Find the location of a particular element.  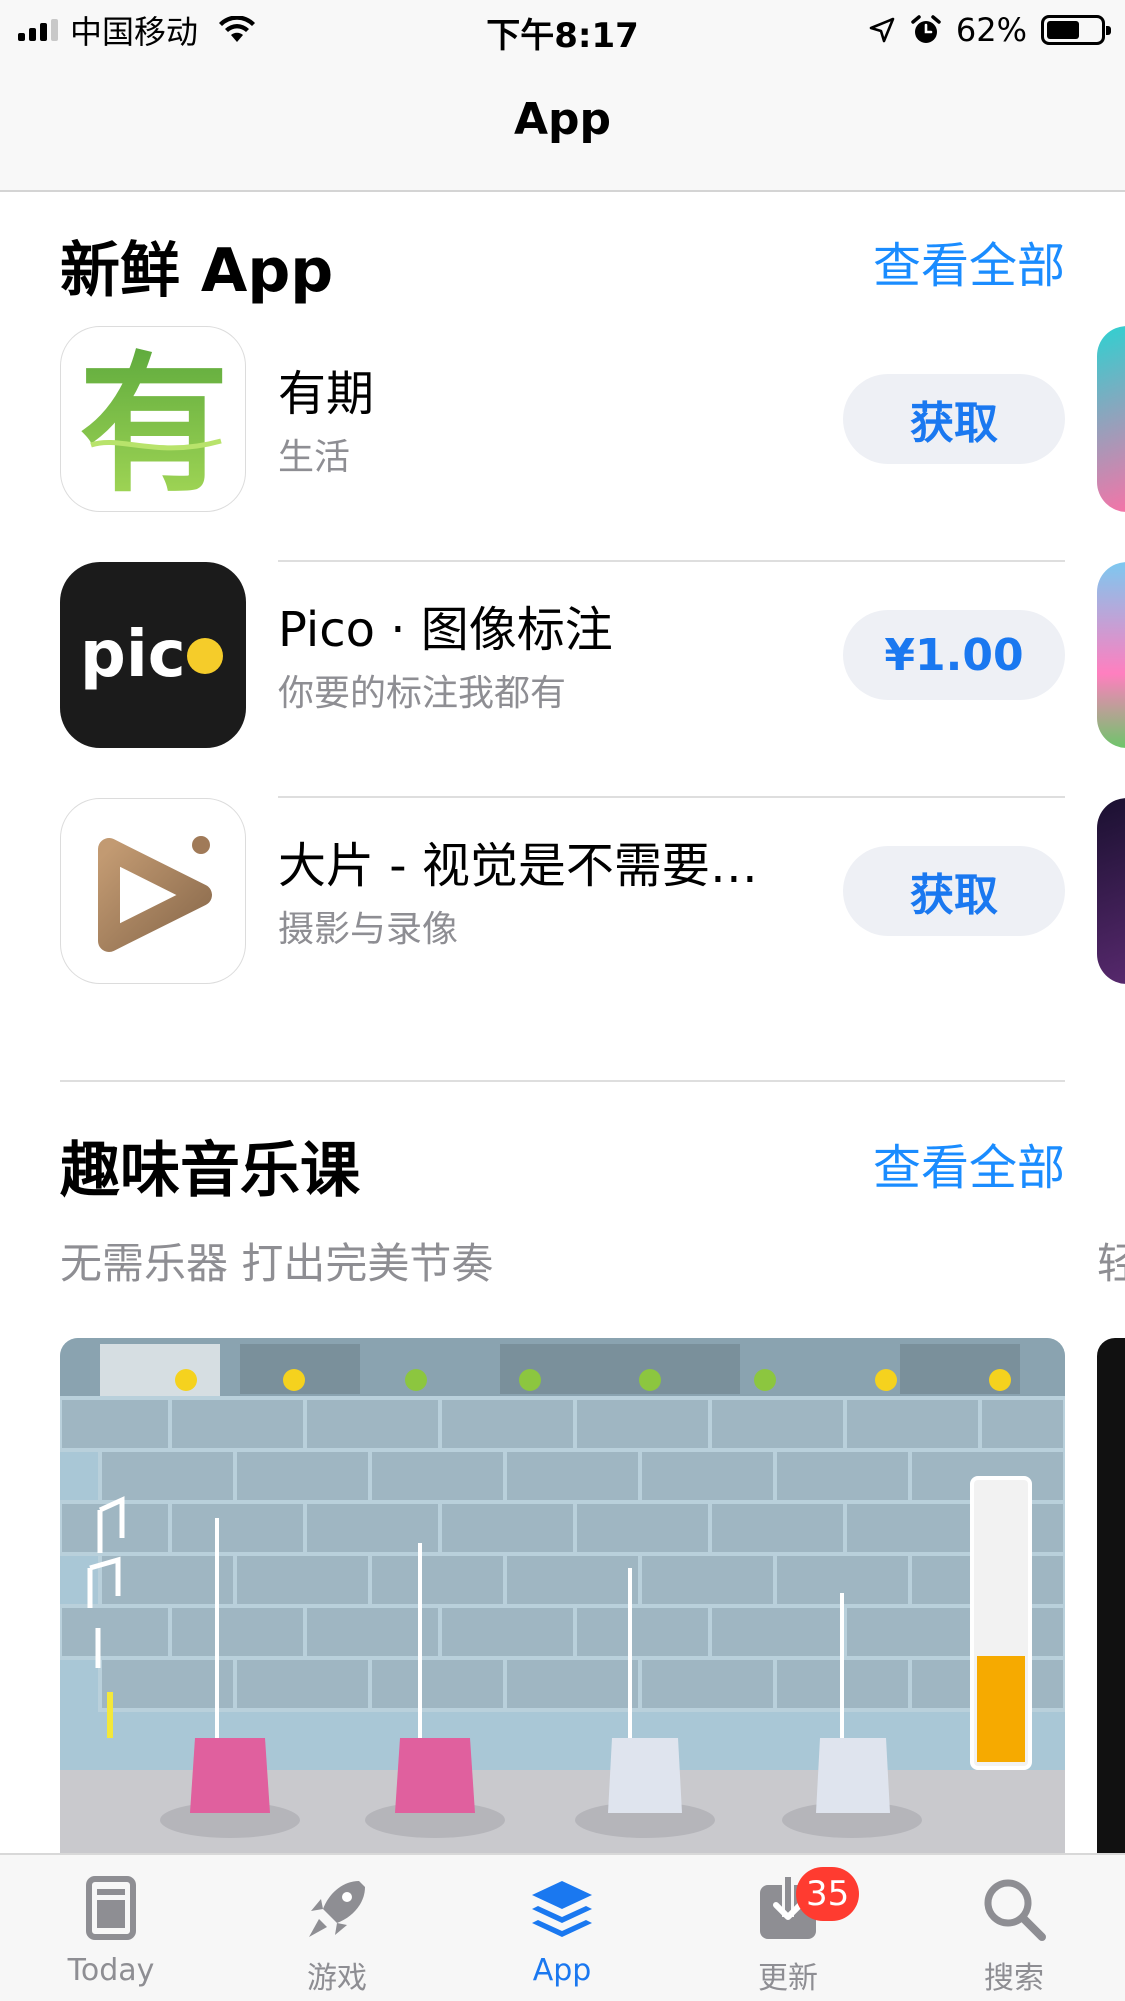

next-section-peek-text: 轻 is located at coordinates (1111, 1263).